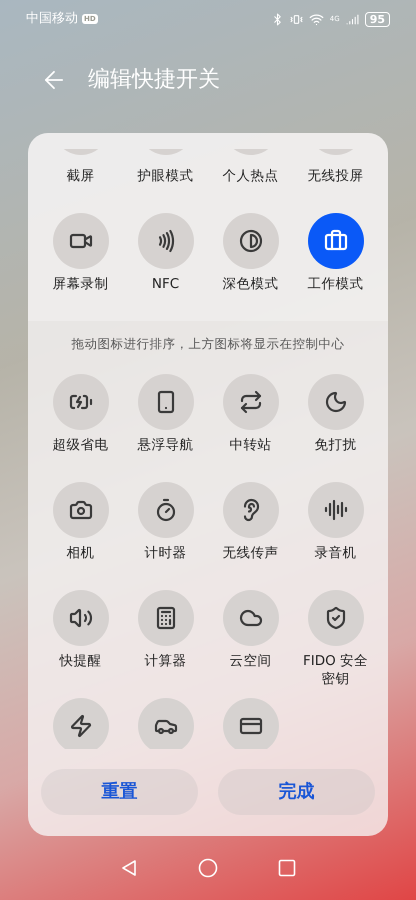 Image resolution: width=416 pixels, height=900 pixels. Describe the element at coordinates (377, 19) in the screenshot. I see `battery-level: 95` at that location.